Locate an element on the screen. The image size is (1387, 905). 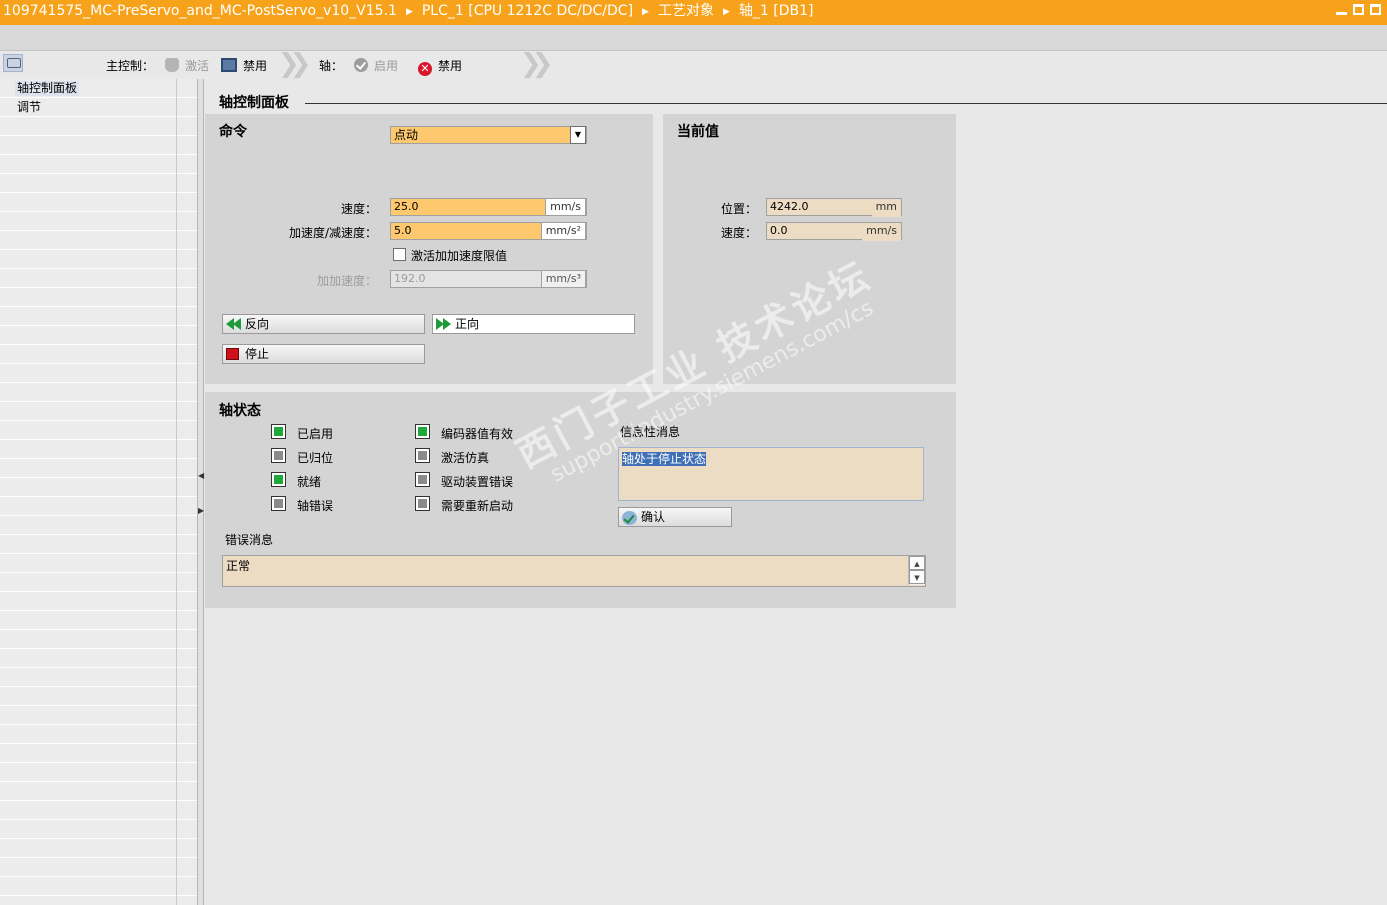
restore-icon is located at coordinates (1358, 9).